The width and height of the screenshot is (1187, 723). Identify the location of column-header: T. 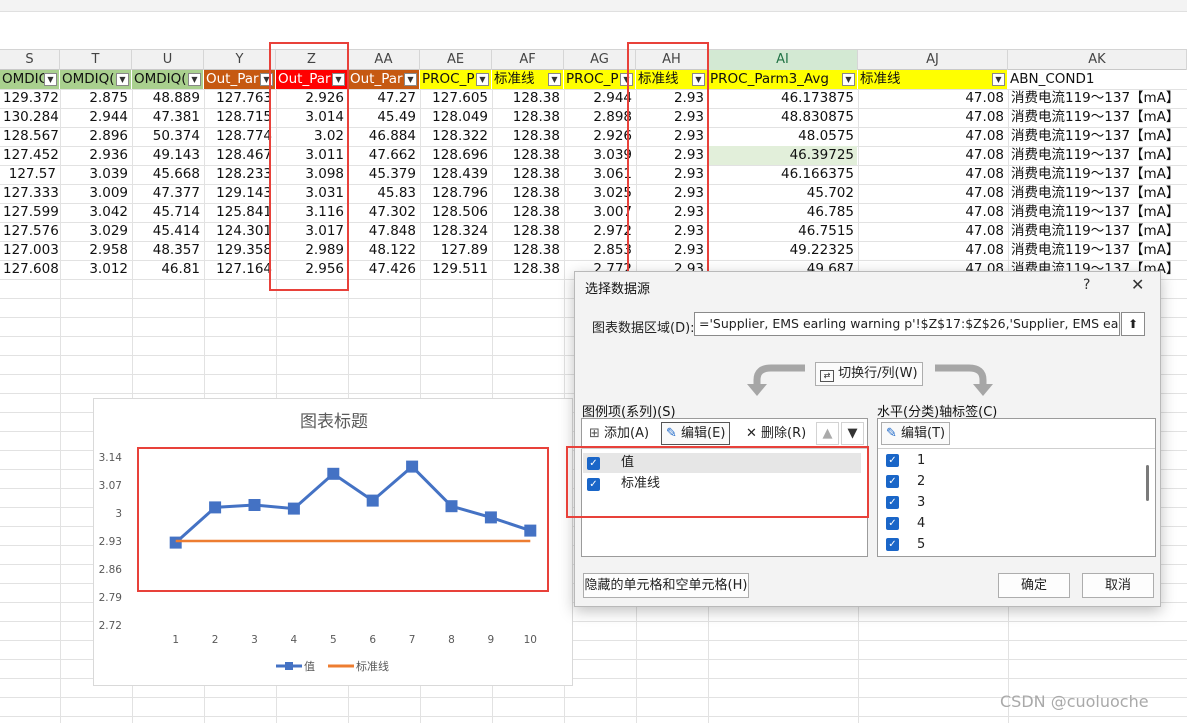
(96, 60).